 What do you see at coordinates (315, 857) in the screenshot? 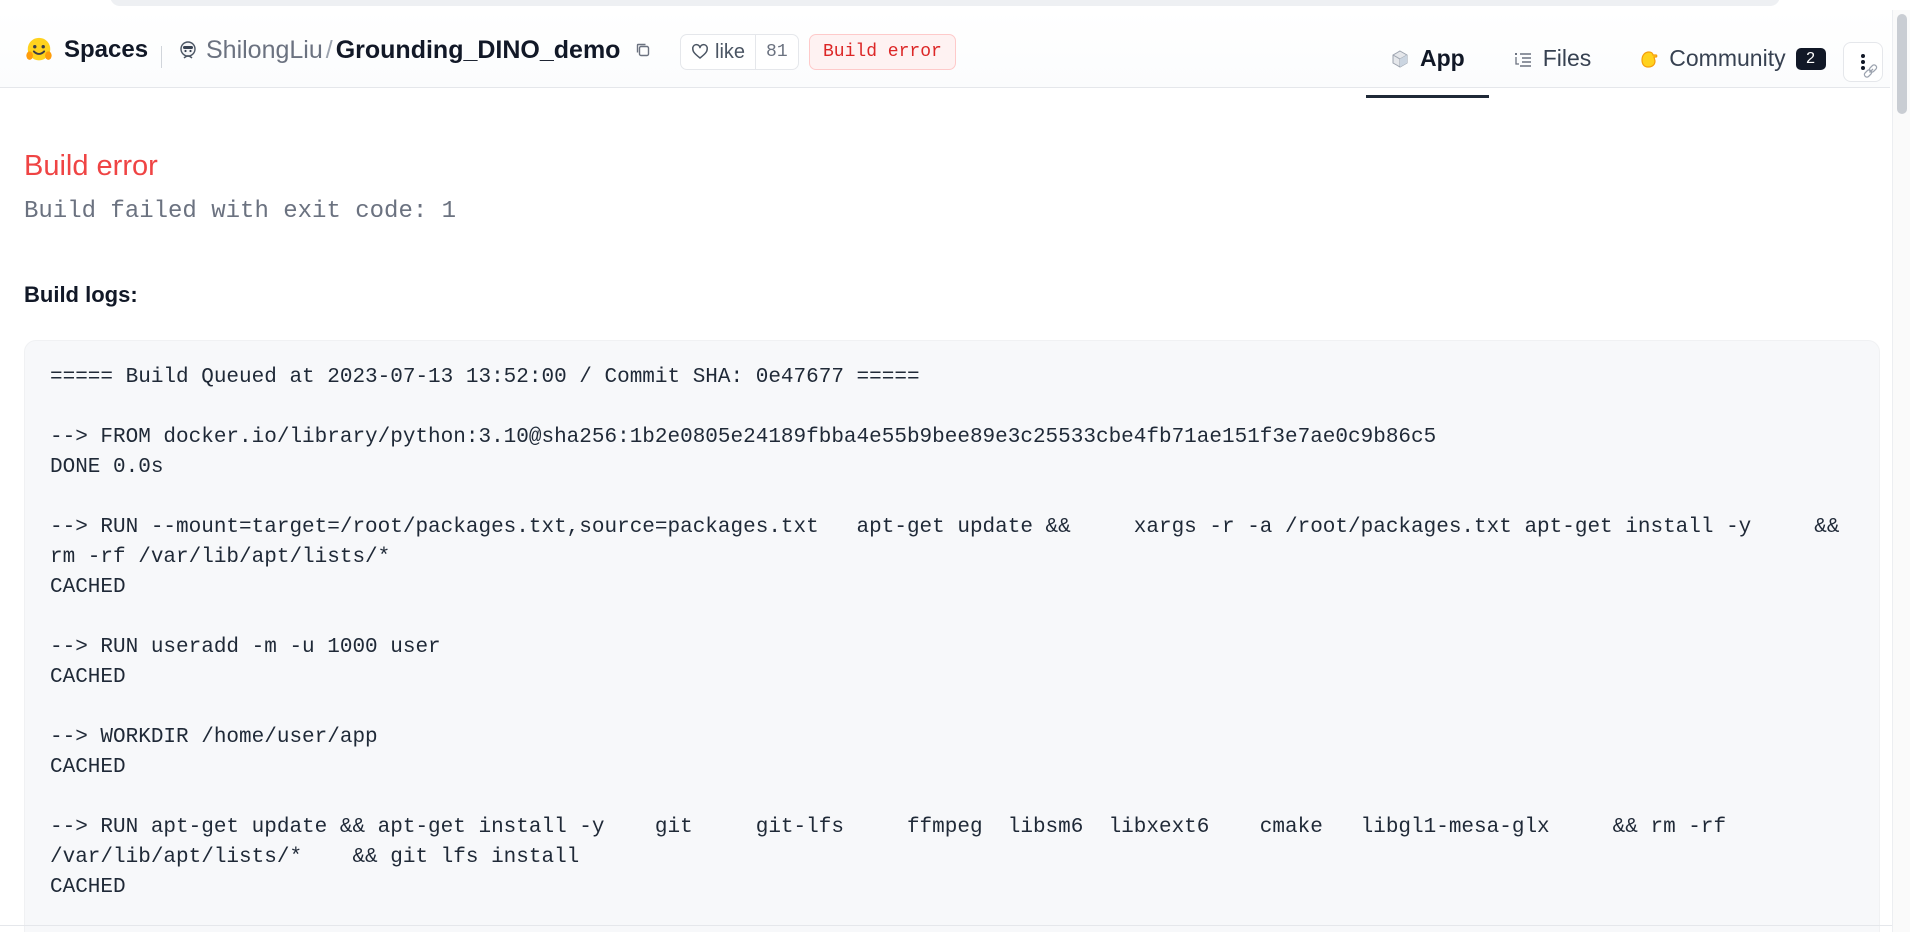
I see `log-line: /var/lib/apt/lists/* && git lfs install` at bounding box center [315, 857].